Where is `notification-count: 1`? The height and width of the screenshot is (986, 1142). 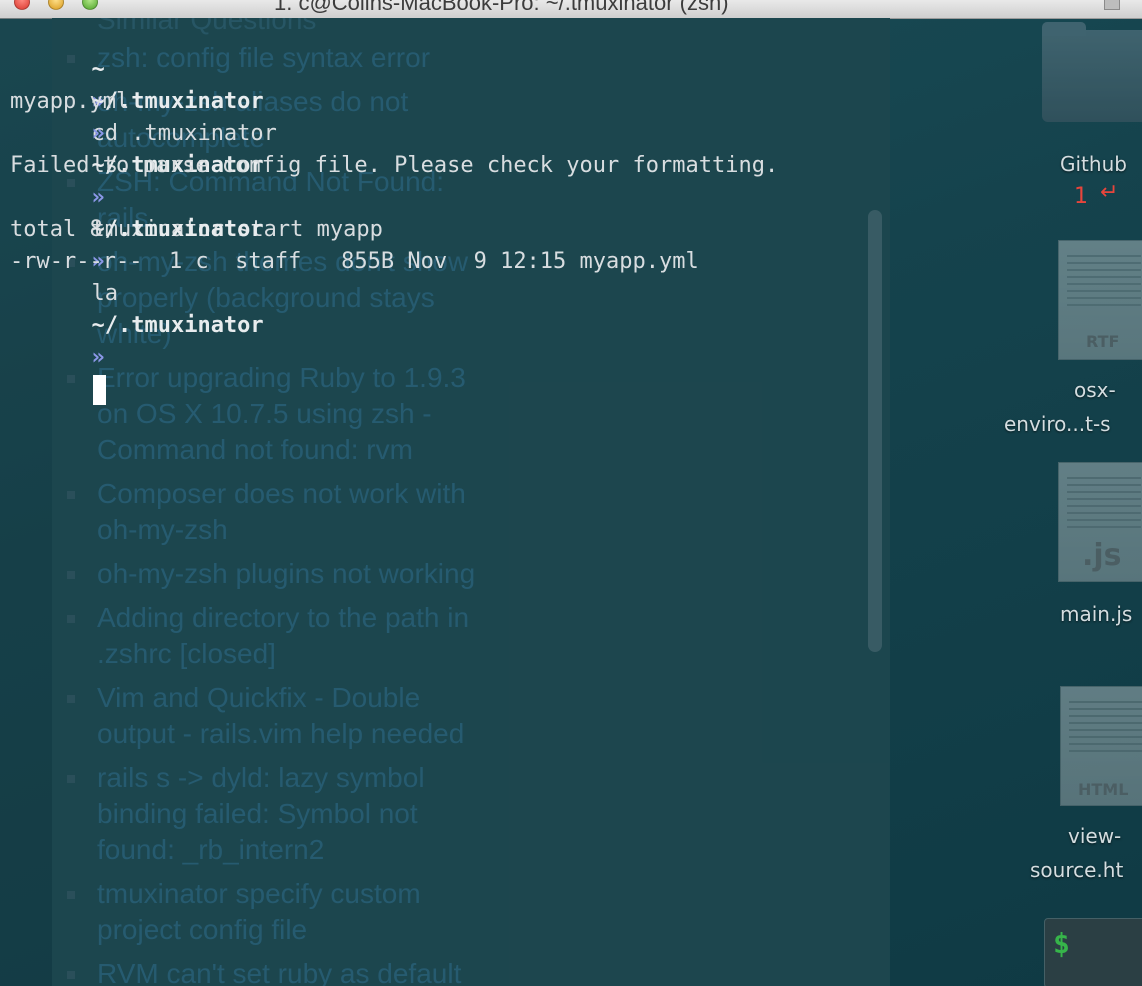 notification-count: 1 is located at coordinates (1081, 196).